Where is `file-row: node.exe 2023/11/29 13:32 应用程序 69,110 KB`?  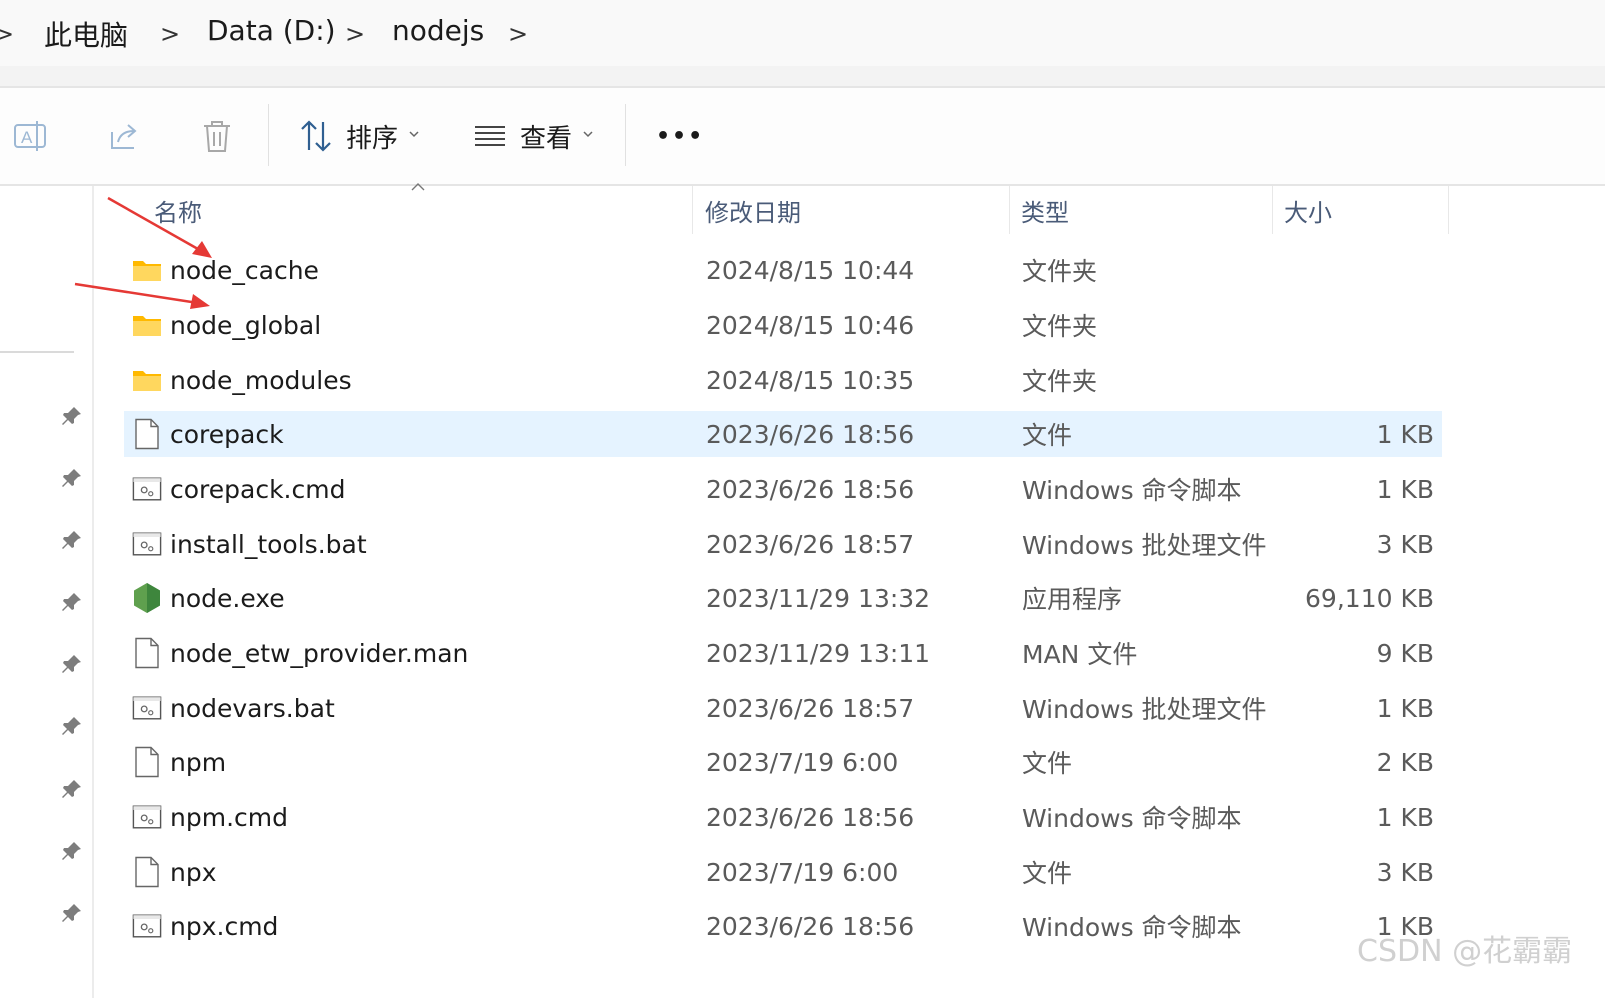 file-row: node.exe 2023/11/29 13:32 应用程序 69,110 KB is located at coordinates (783, 598).